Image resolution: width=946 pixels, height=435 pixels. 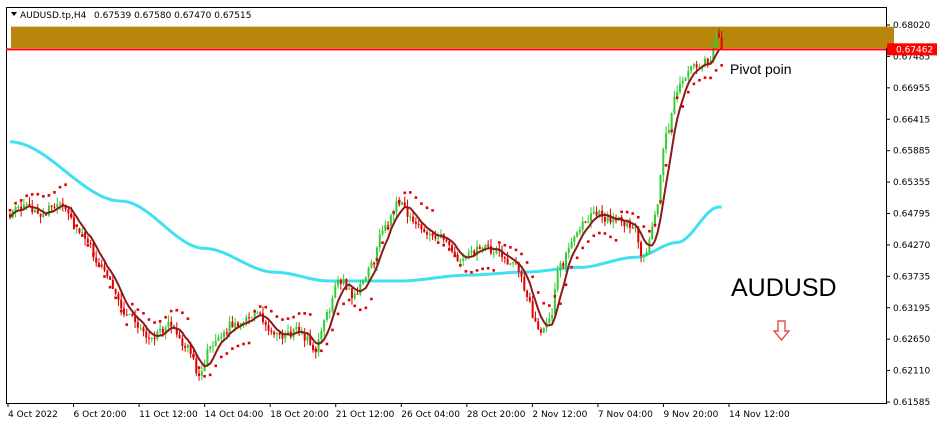 I want to click on x-tick-label: 9 Nov 20:00, so click(x=690, y=415).